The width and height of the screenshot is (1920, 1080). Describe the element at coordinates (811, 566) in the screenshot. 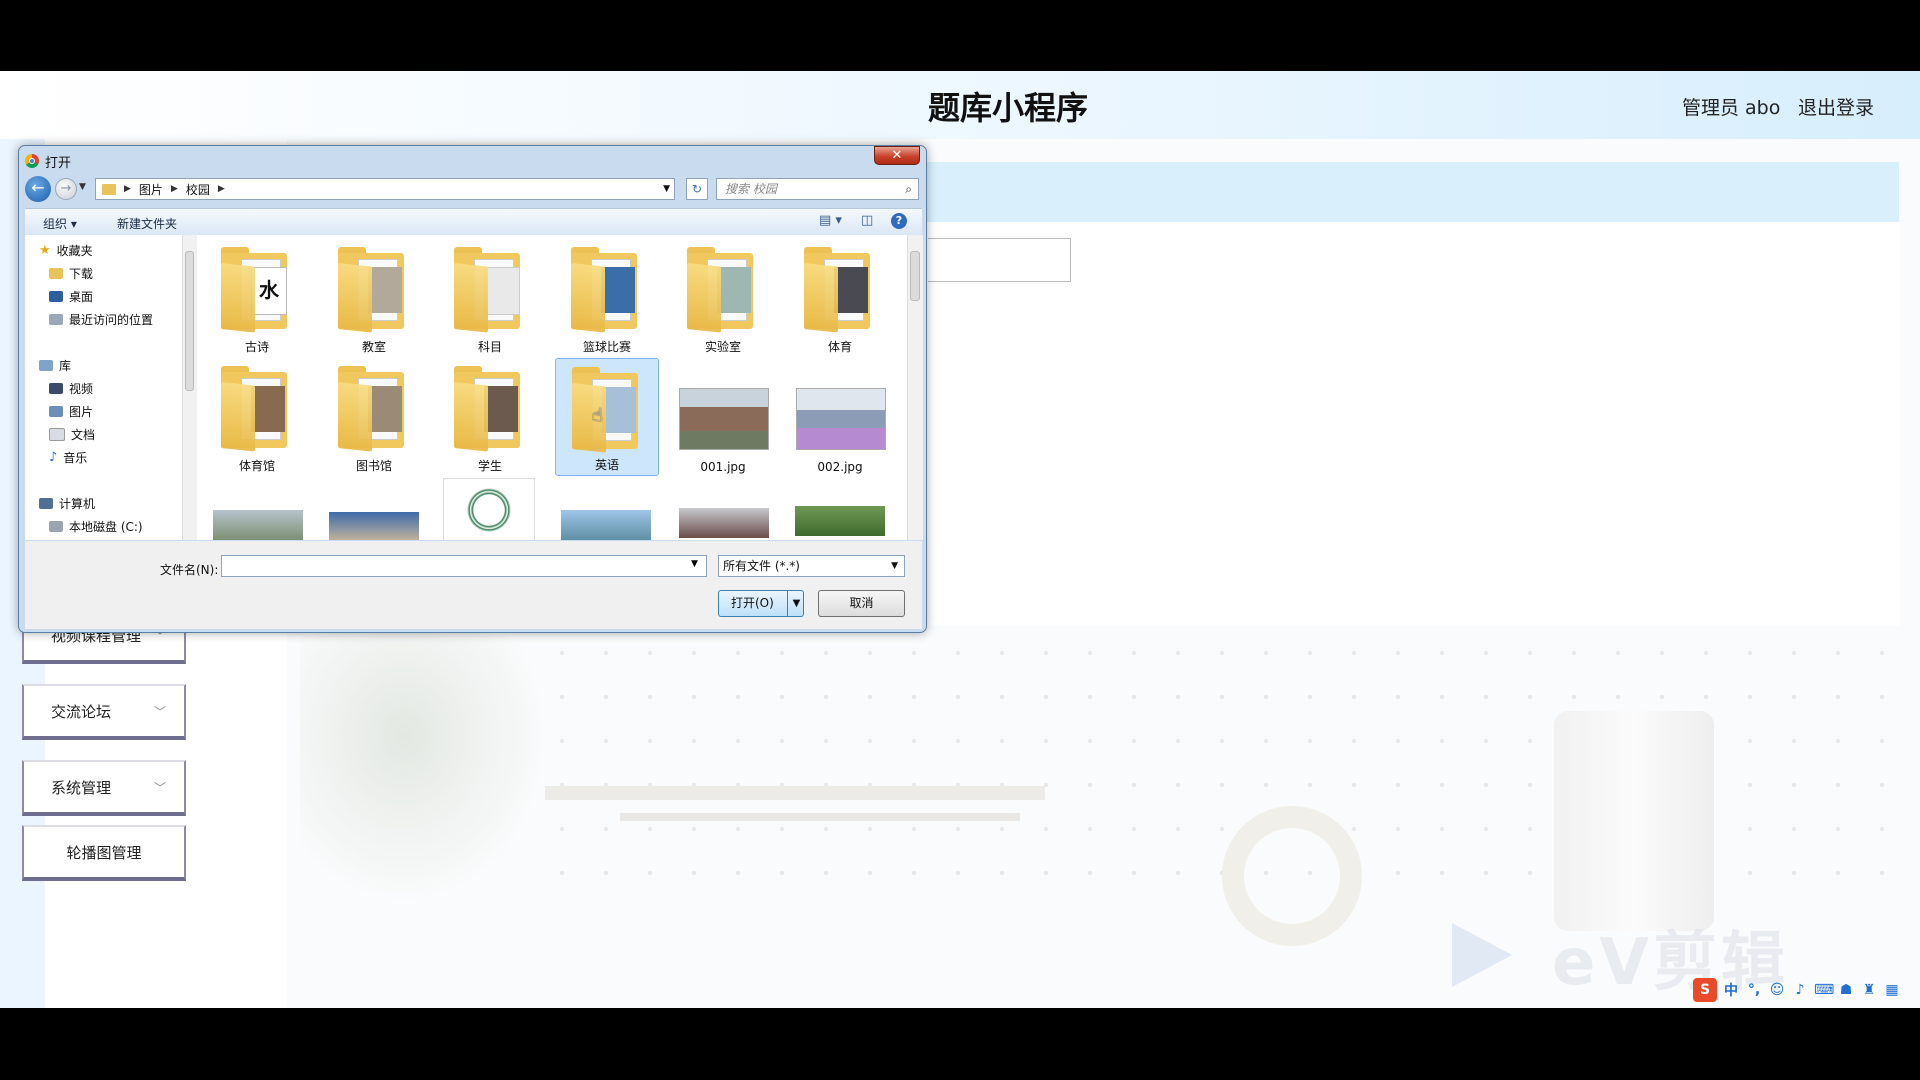

I see `file-type-select: 所有文件 (*.*) ▼` at that location.